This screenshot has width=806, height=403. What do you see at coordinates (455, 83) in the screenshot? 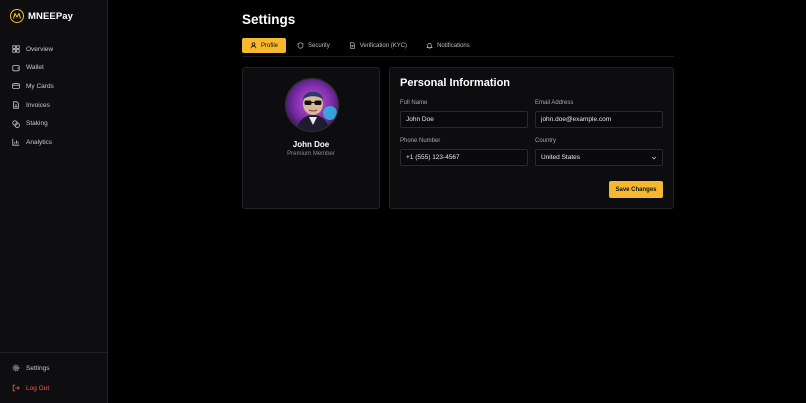
I see `section-title: Personal Information` at bounding box center [455, 83].